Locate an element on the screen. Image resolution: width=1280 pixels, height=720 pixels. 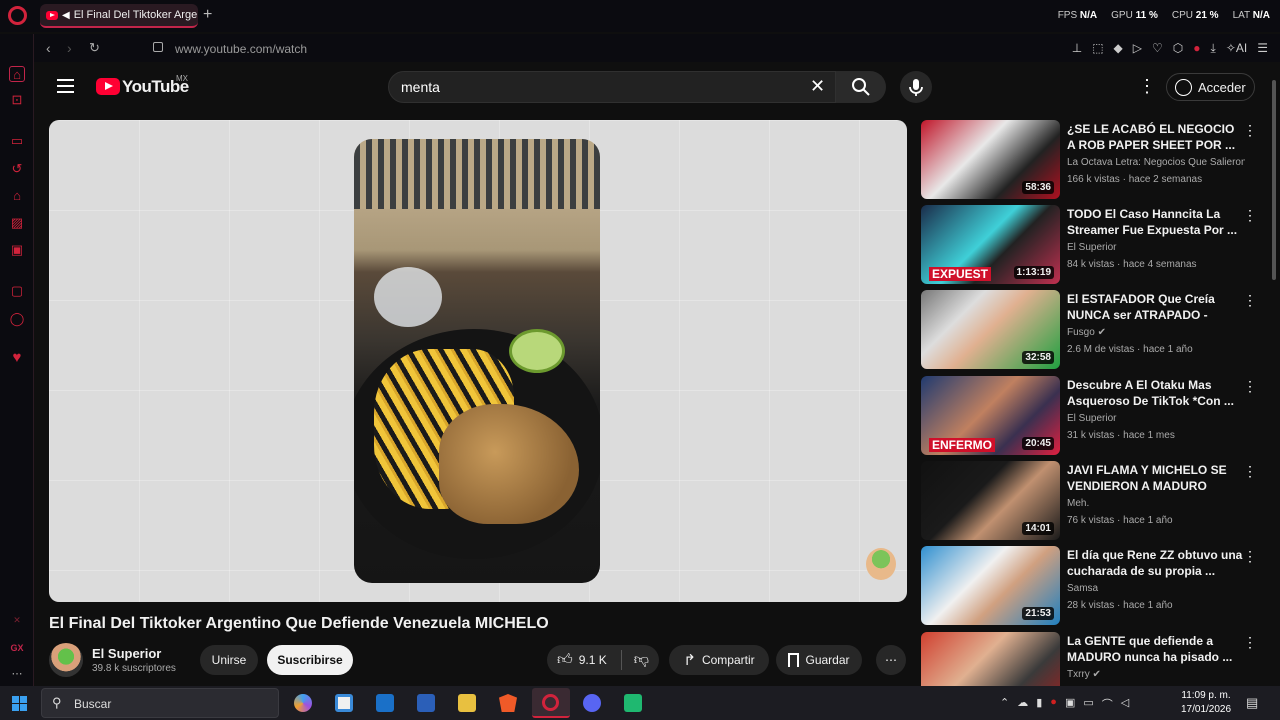
discord-icon is located at coordinates (592, 703).